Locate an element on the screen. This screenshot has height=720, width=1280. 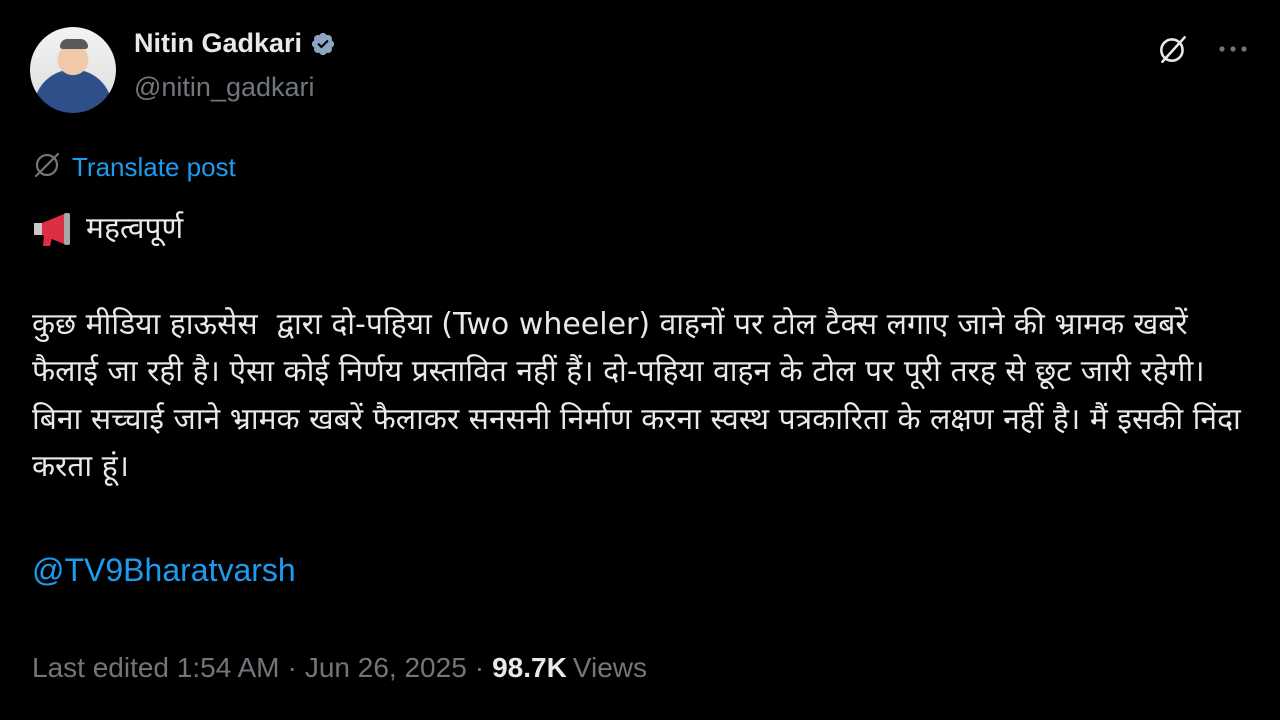
views-label: Views is located at coordinates (609, 667).